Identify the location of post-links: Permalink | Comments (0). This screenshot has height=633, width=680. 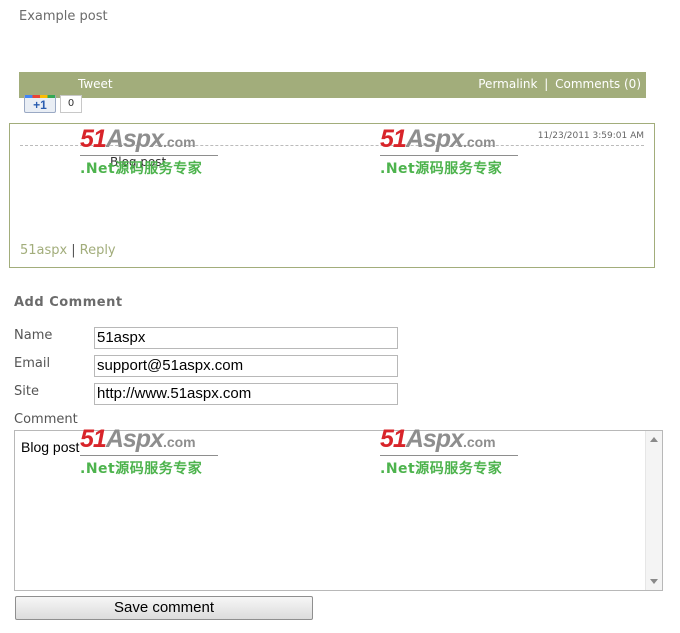
(559, 84).